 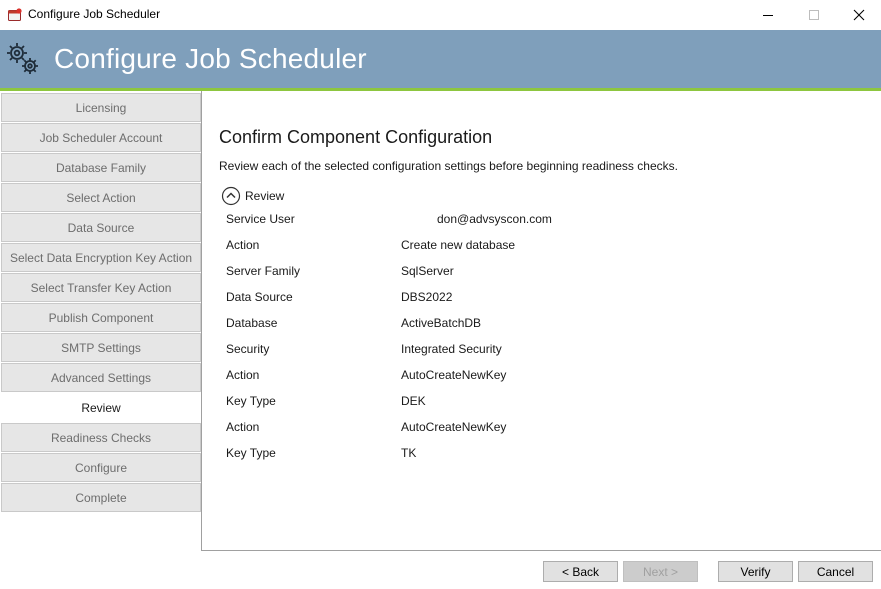 What do you see at coordinates (441, 323) in the screenshot?
I see `review-row-value: ActiveBatchDB` at bounding box center [441, 323].